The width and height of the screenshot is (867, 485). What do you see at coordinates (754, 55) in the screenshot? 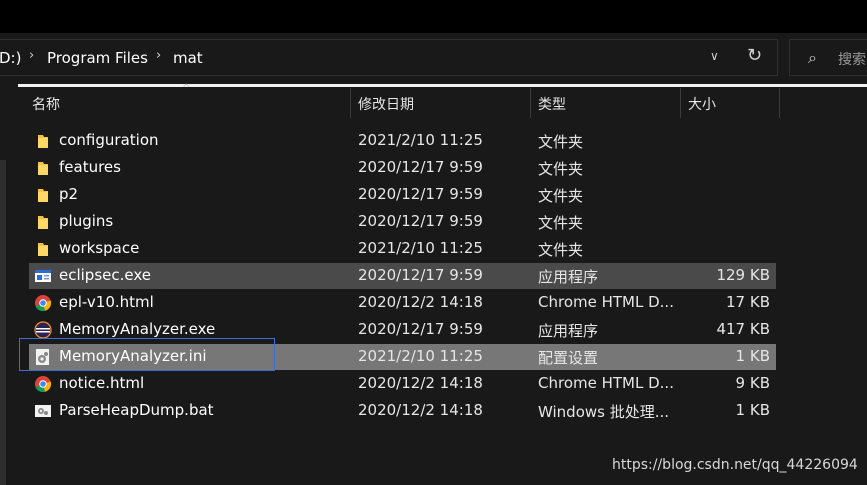
I see `refresh-icon: ↻` at bounding box center [754, 55].